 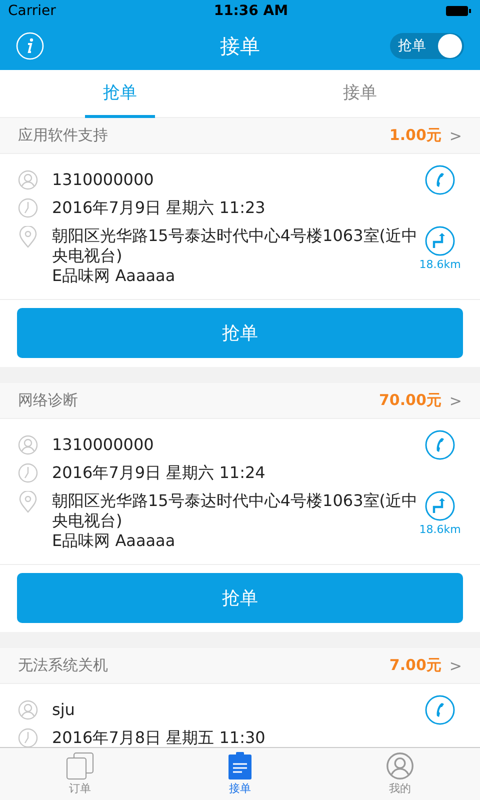 I want to click on carrier-label: Carrier, so click(x=32, y=11).